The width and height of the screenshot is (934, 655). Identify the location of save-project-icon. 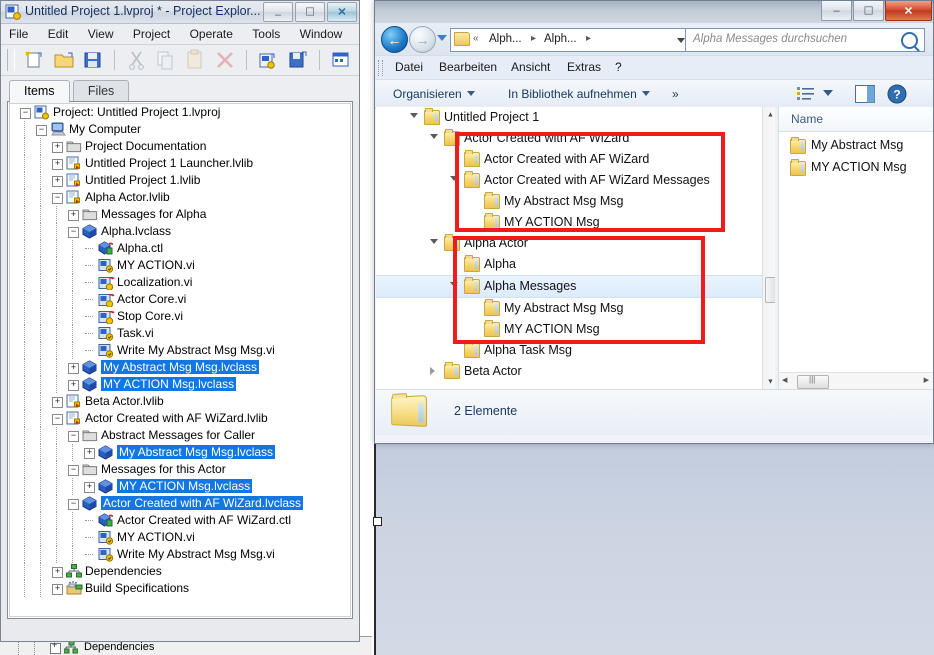
(298, 60).